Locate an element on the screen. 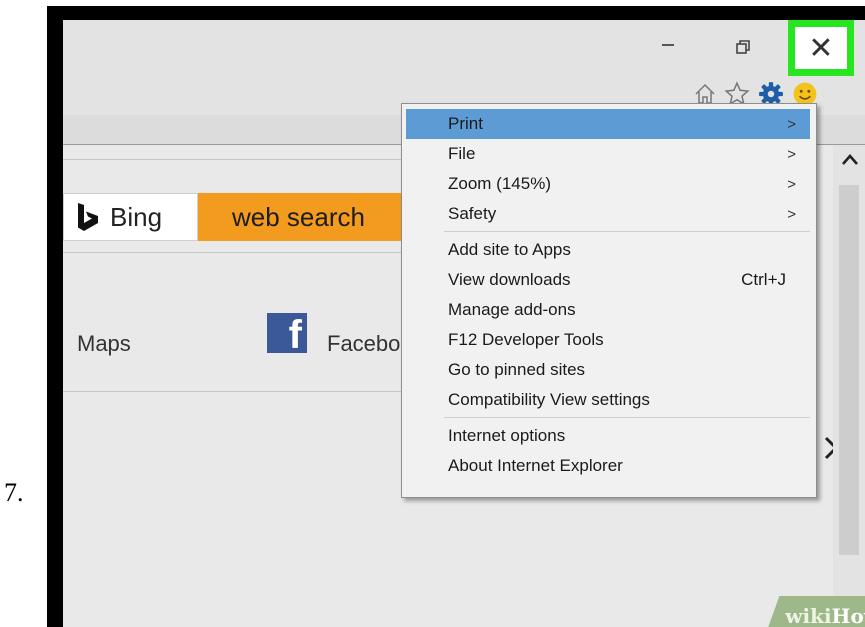 Image resolution: width=865 pixels, height=627 pixels. minimize-icon is located at coordinates (668, 45).